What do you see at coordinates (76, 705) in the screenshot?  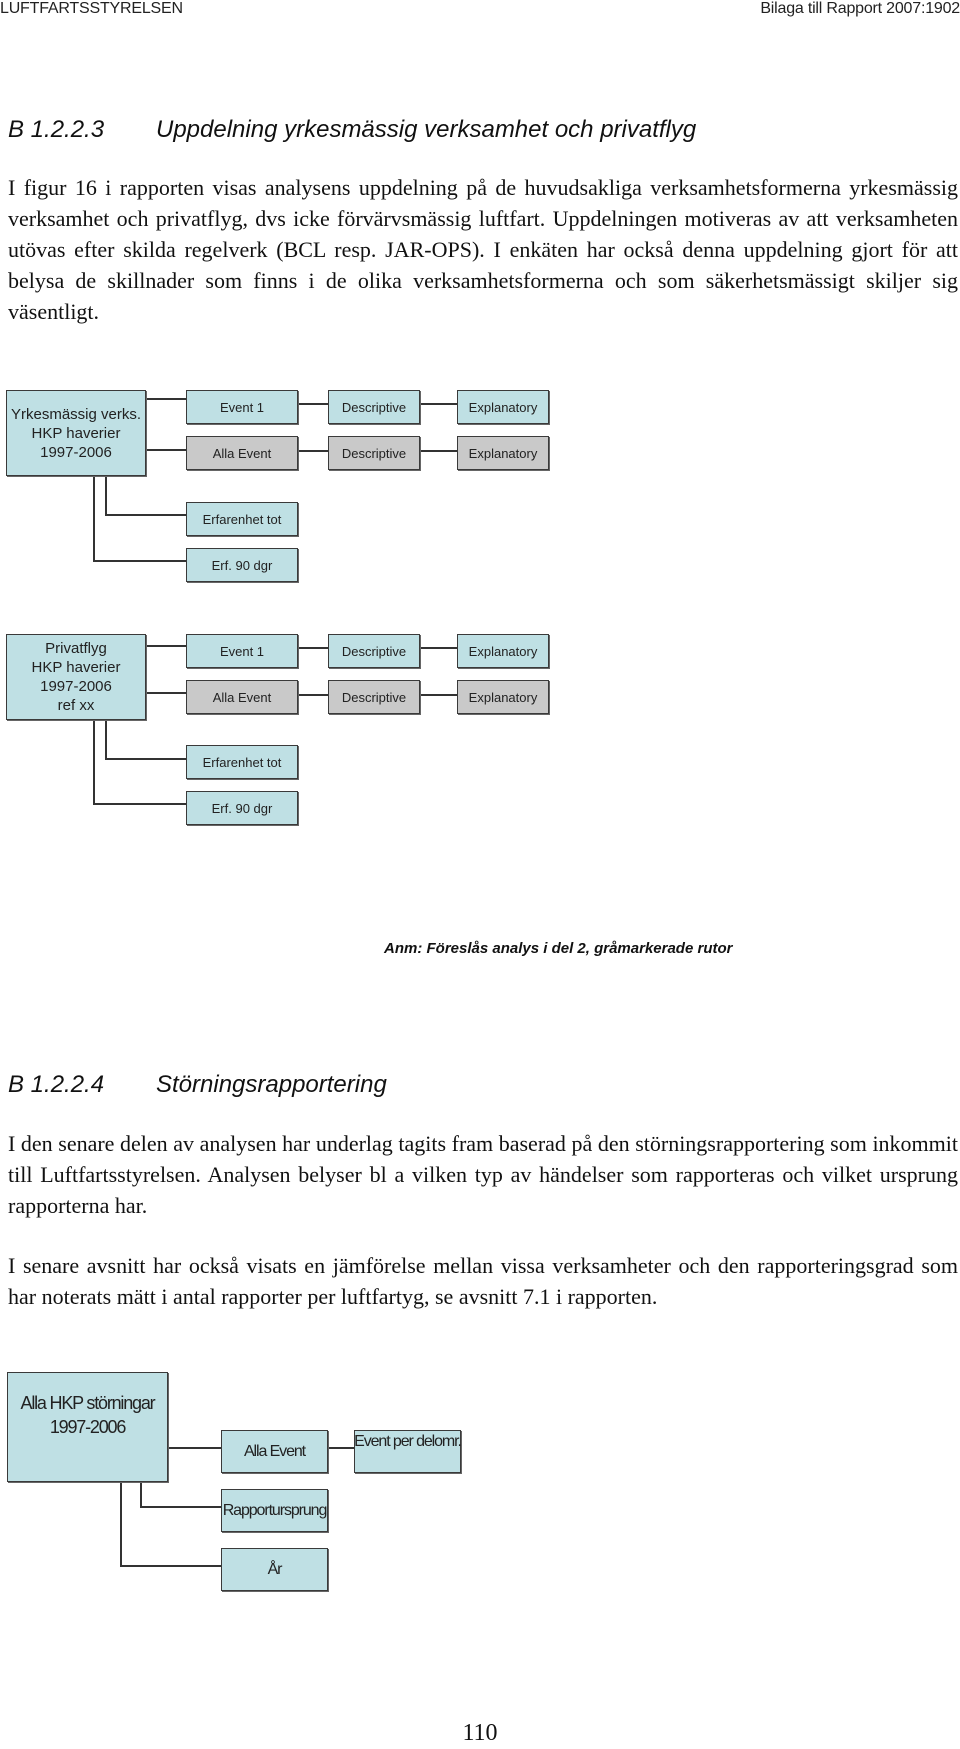 I see `root-label-line: ref xx` at bounding box center [76, 705].